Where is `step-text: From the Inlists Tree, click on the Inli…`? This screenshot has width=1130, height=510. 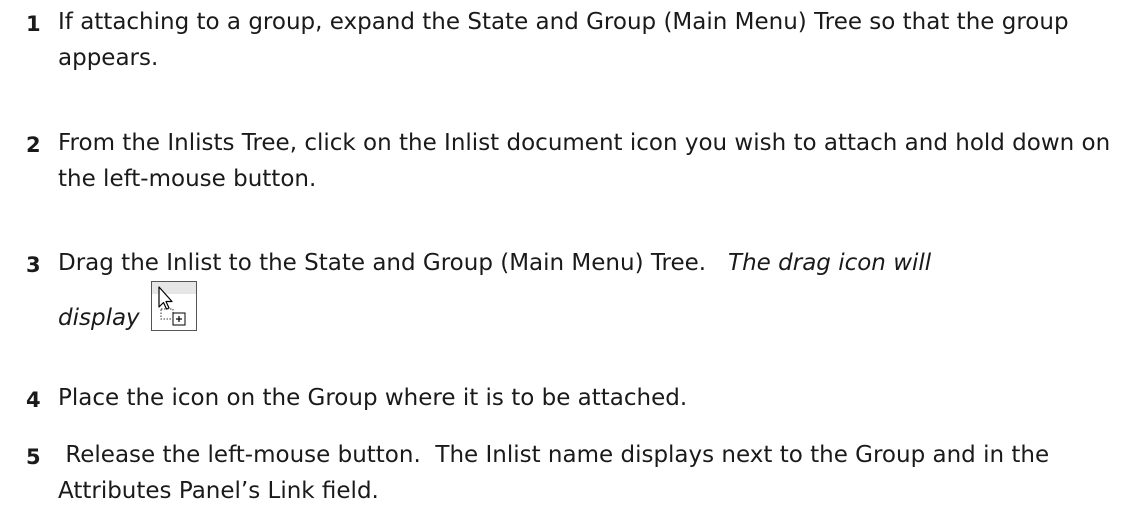
step-text: From the Inlists Tree, click on the Inli… is located at coordinates (584, 161).